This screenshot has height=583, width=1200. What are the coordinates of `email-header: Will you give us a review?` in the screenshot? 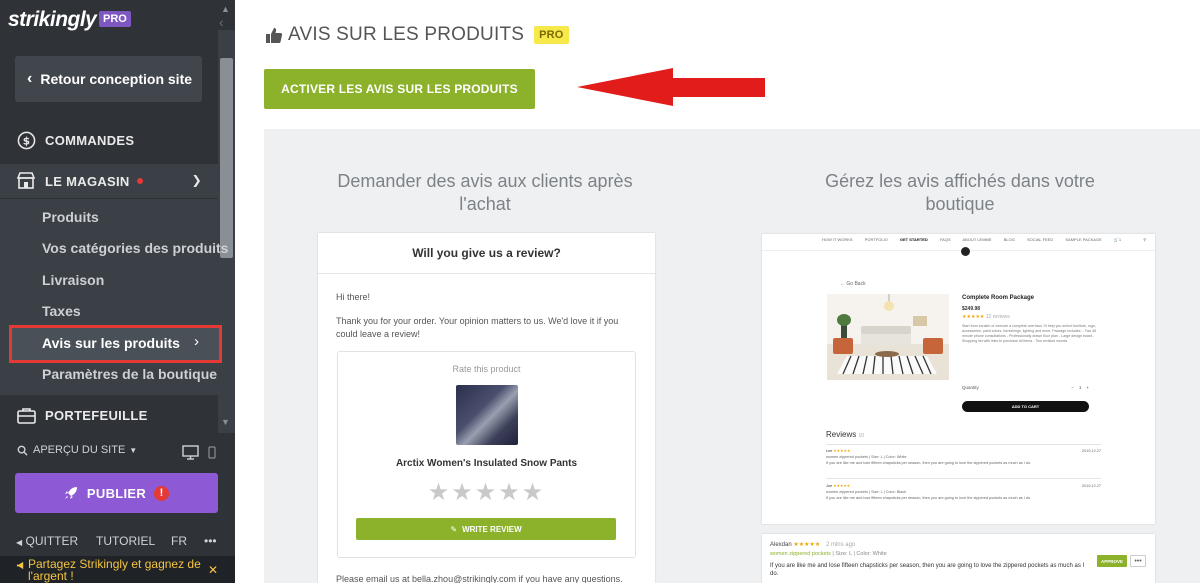 It's located at (486, 253).